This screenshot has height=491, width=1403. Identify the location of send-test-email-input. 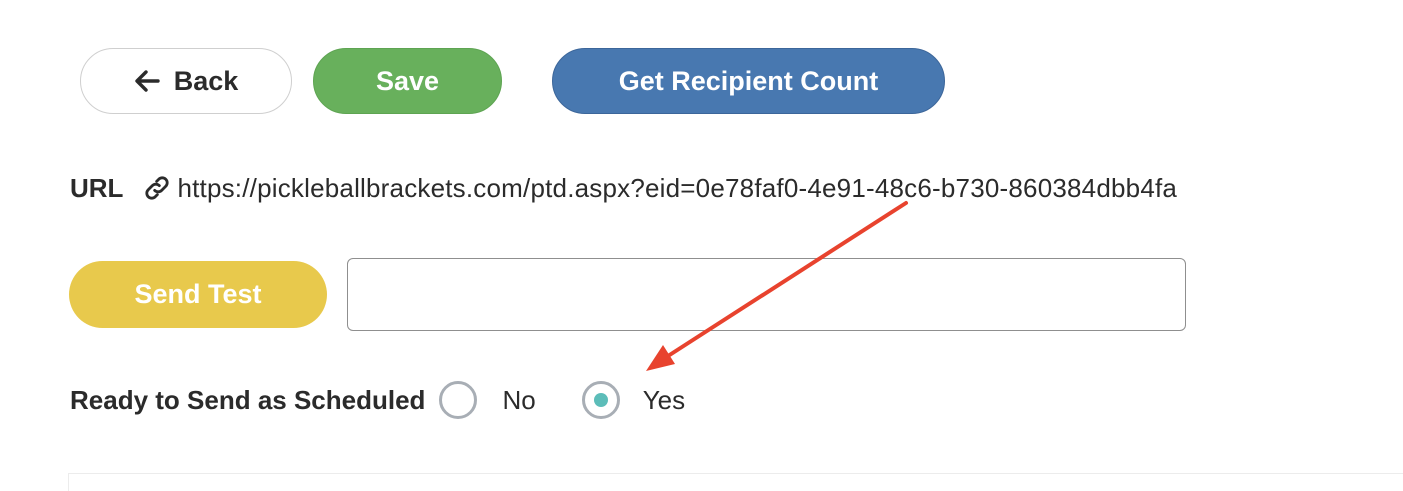
(766, 294).